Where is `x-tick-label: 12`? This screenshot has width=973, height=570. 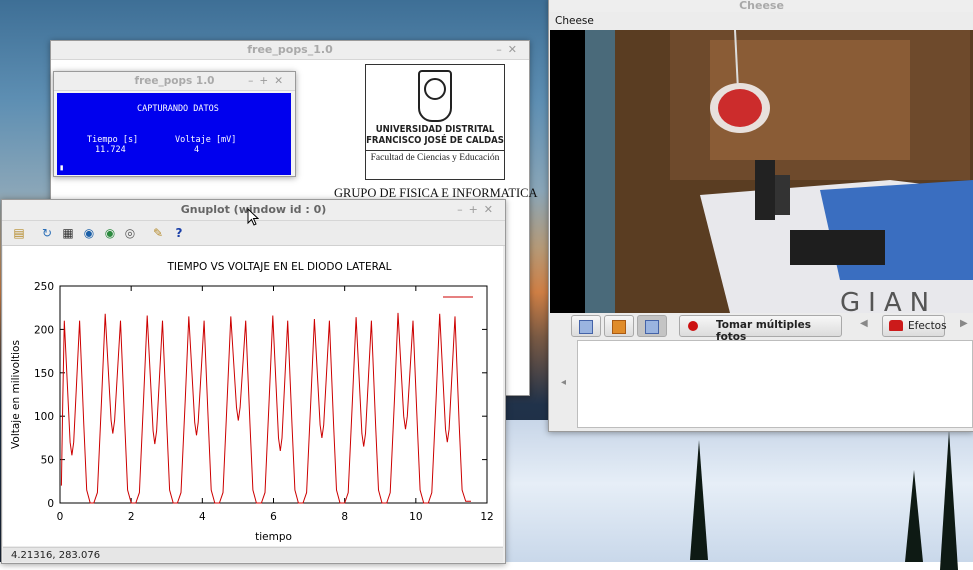 x-tick-label: 12 is located at coordinates (486, 517).